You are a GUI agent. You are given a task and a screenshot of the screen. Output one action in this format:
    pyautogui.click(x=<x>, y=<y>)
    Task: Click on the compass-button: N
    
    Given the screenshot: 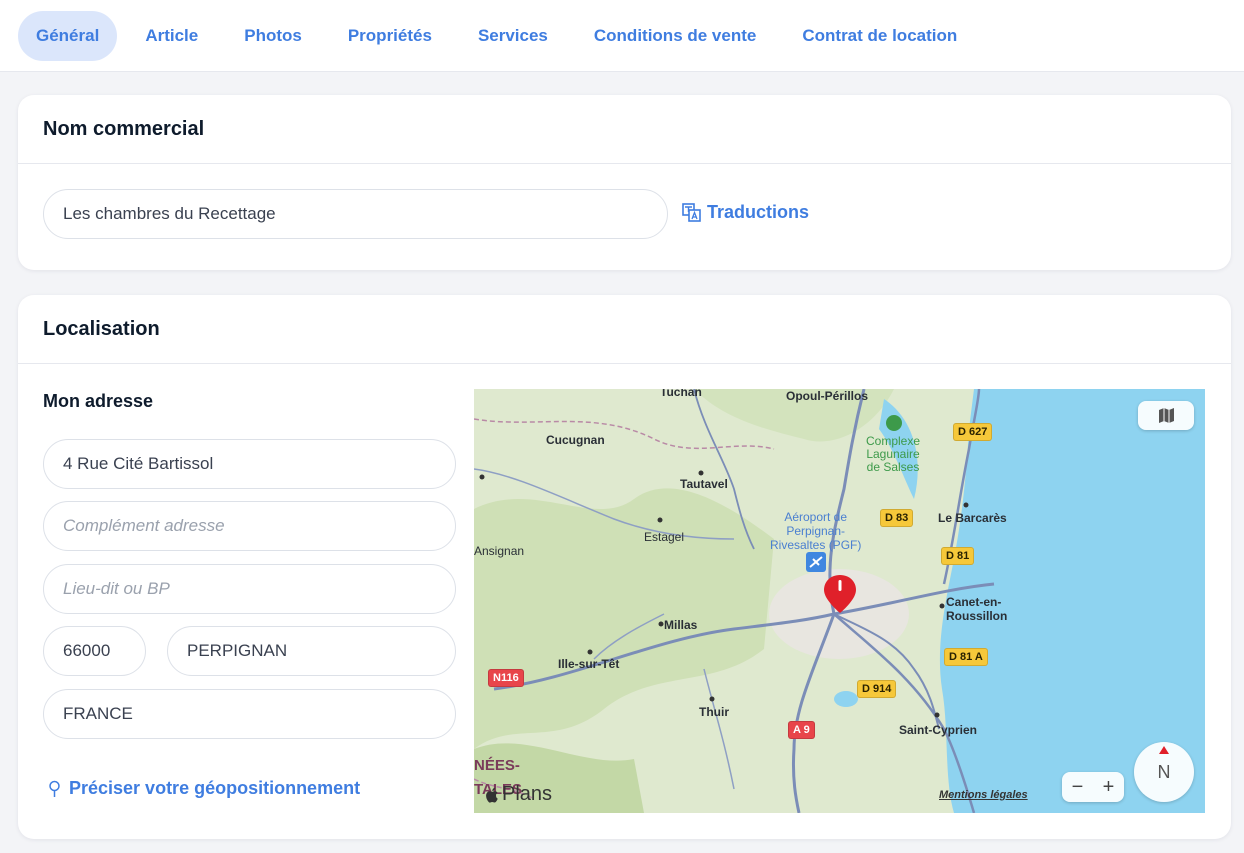 What is the action you would take?
    pyautogui.click(x=1164, y=772)
    